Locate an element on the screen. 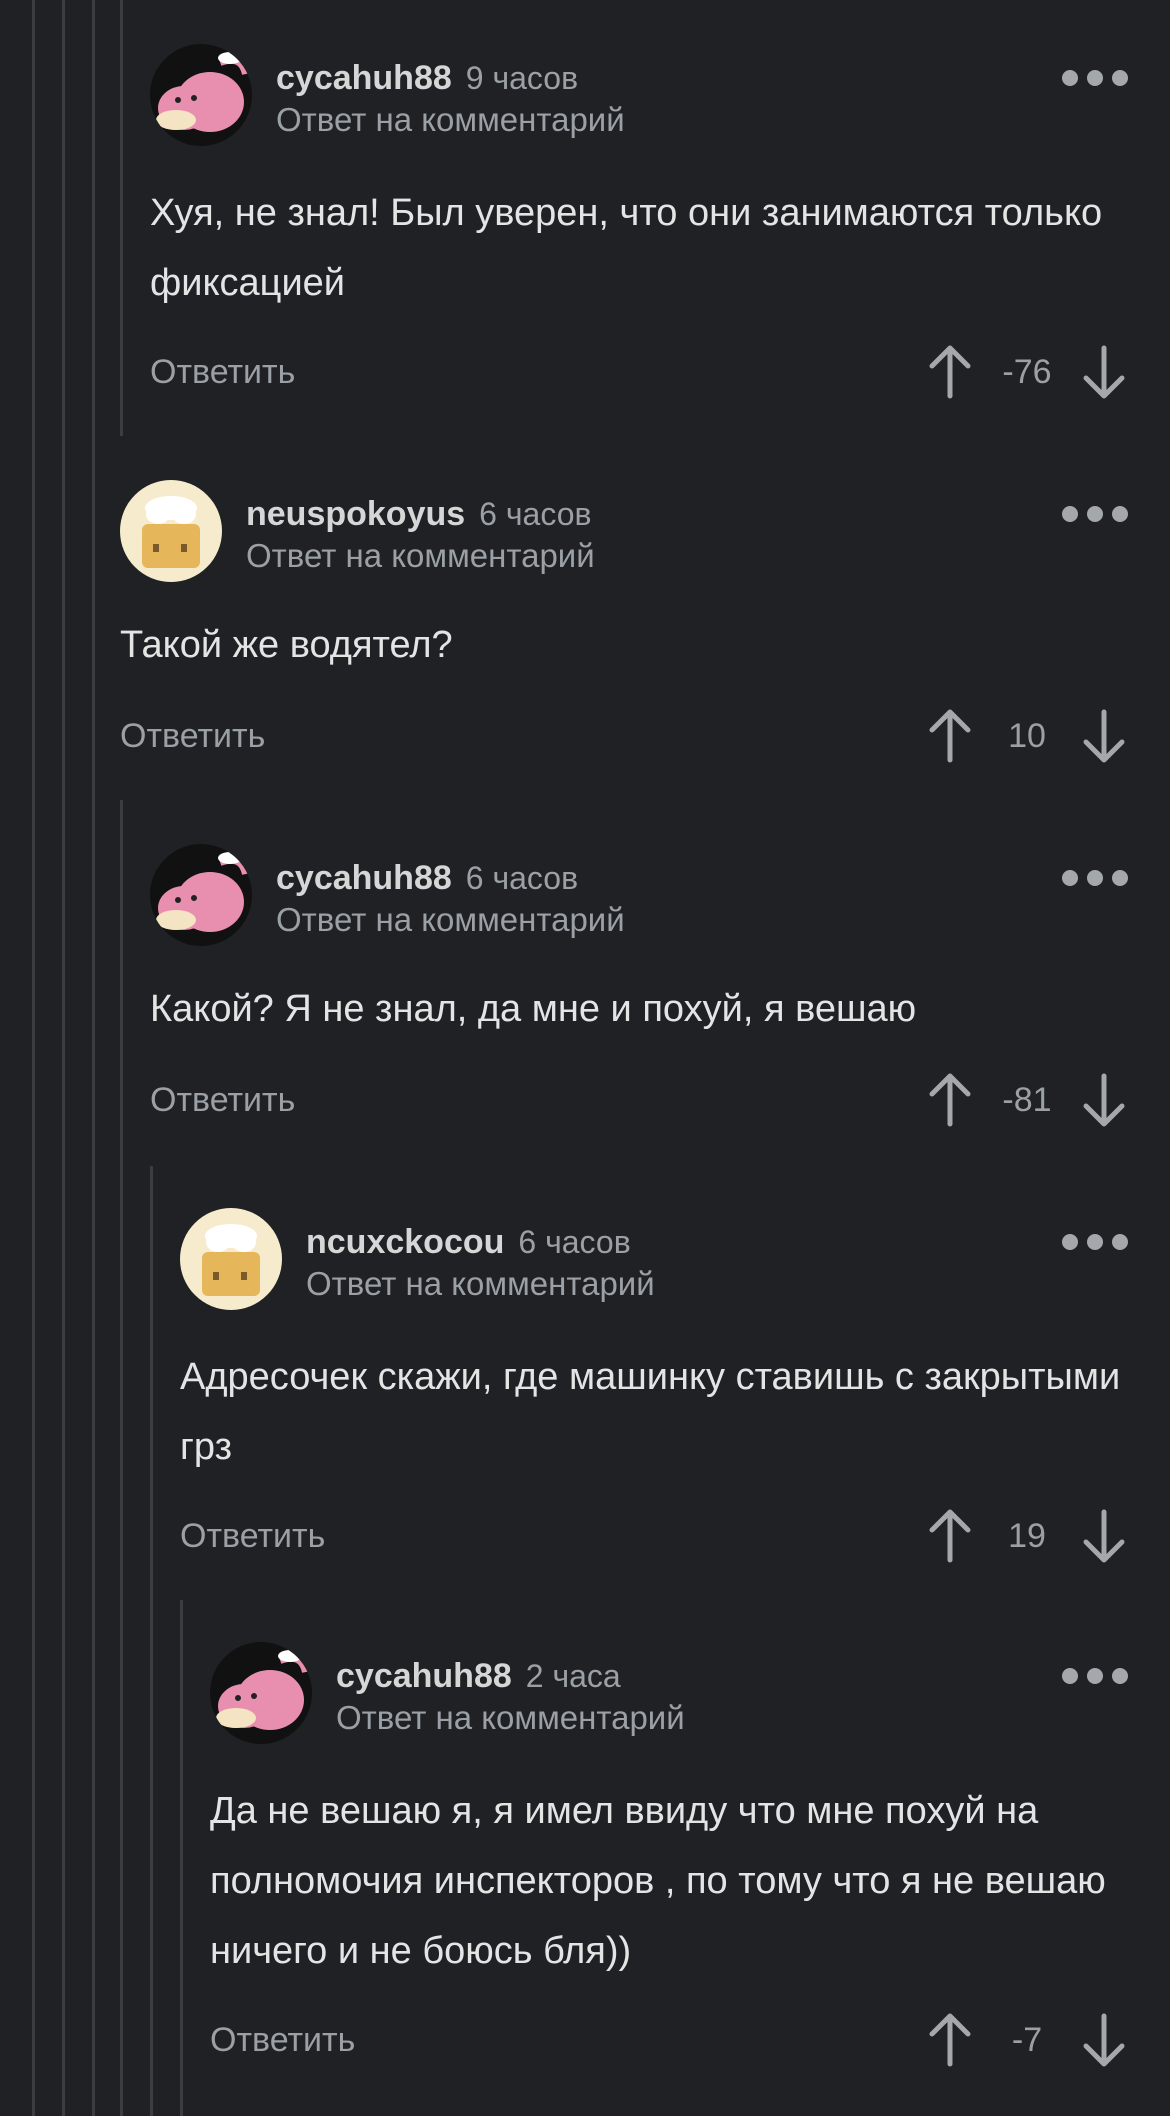  rating-value: 10 is located at coordinates (1027, 735).